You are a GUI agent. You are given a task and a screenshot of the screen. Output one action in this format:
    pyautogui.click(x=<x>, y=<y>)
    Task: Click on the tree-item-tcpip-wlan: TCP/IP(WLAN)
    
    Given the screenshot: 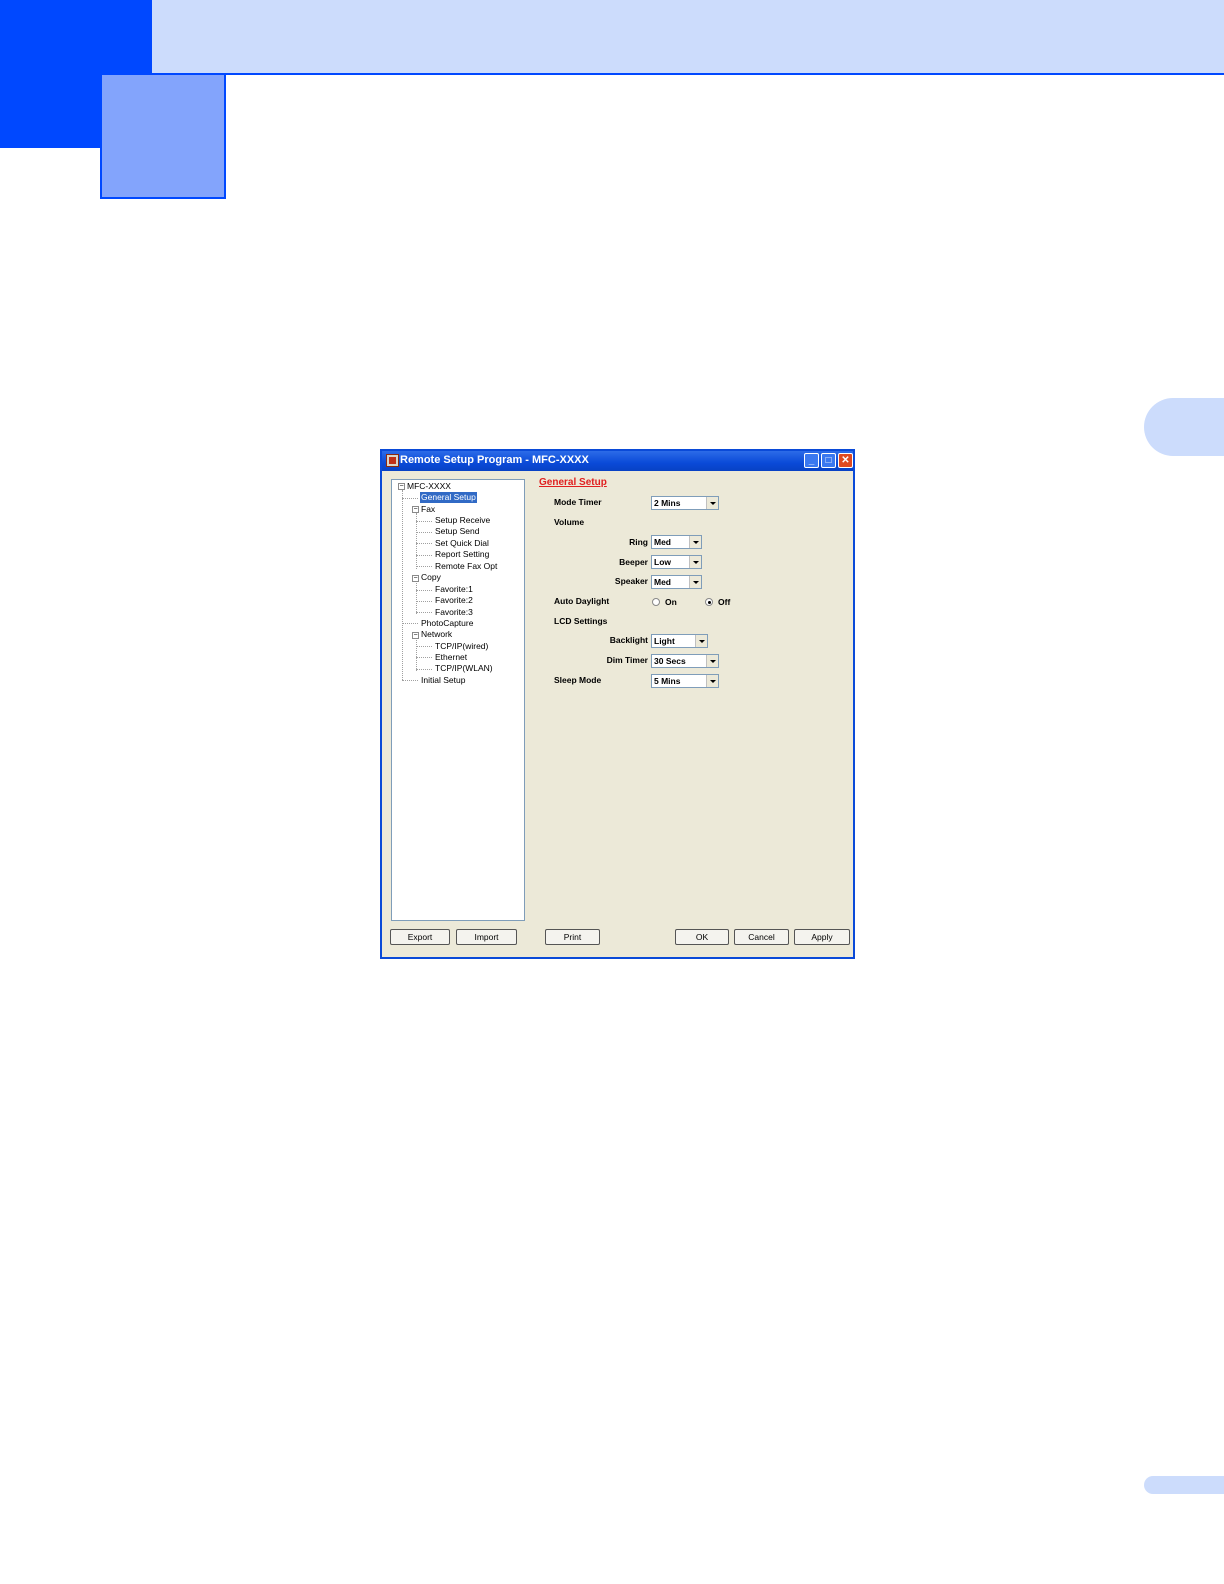 What is the action you would take?
    pyautogui.click(x=464, y=668)
    